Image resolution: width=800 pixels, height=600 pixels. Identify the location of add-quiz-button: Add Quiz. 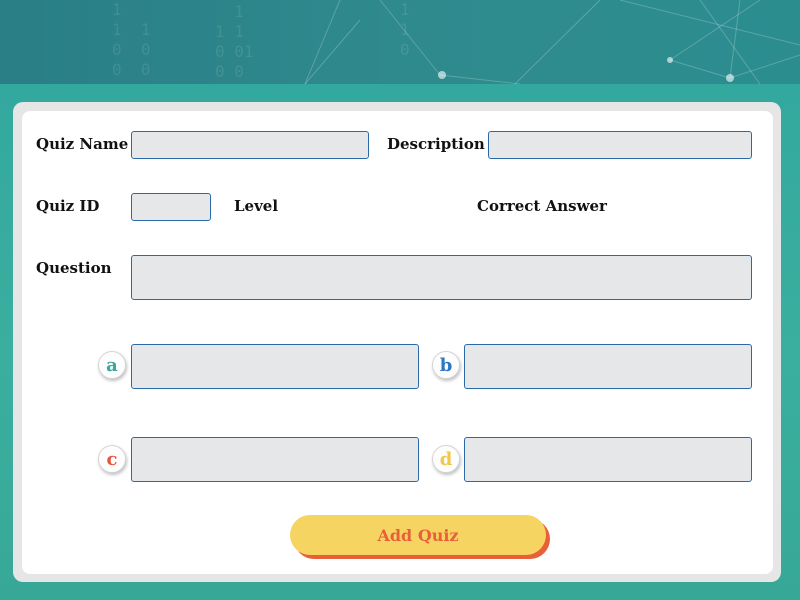
(418, 535).